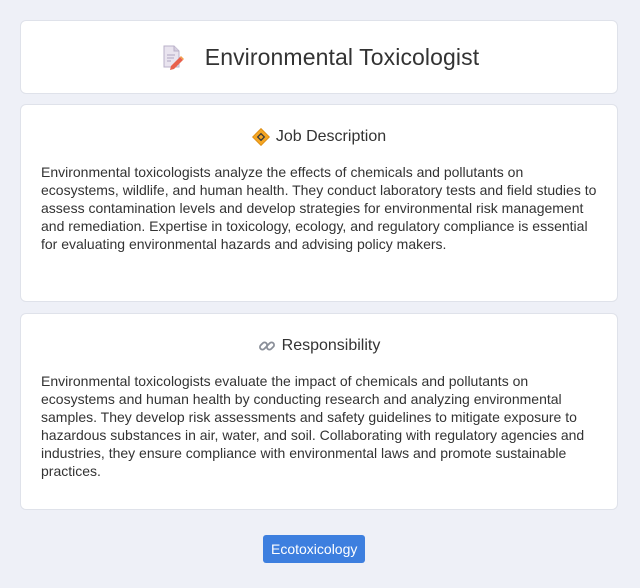 The height and width of the screenshot is (588, 640). Describe the element at coordinates (331, 345) in the screenshot. I see `responsibility-heading: Responsibility` at that location.